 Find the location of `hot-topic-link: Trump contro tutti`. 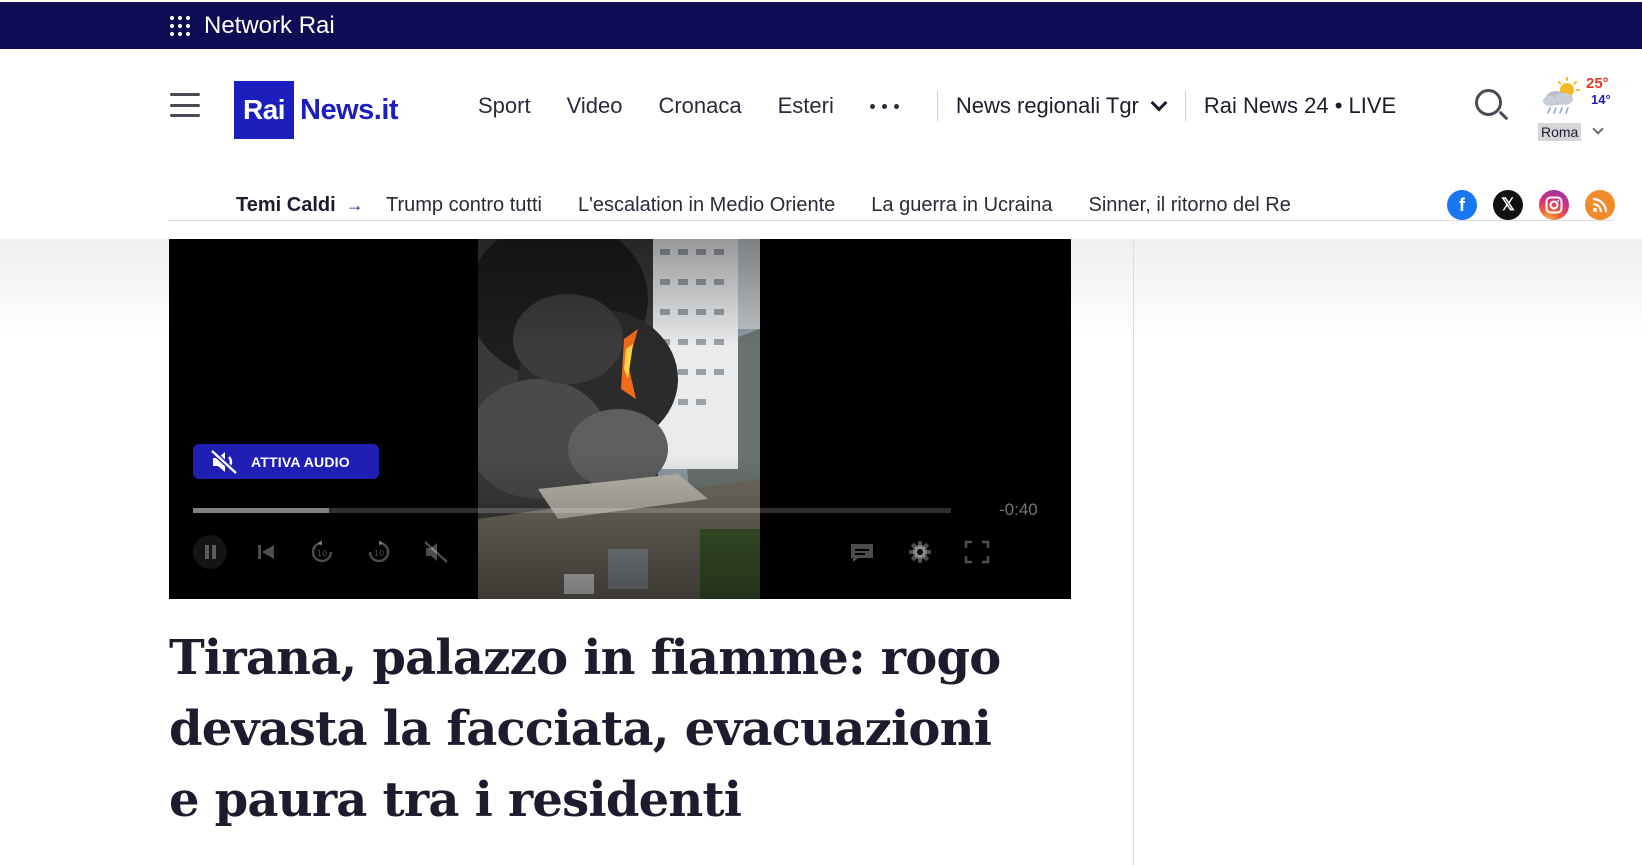

hot-topic-link: Trump contro tutti is located at coordinates (464, 205).